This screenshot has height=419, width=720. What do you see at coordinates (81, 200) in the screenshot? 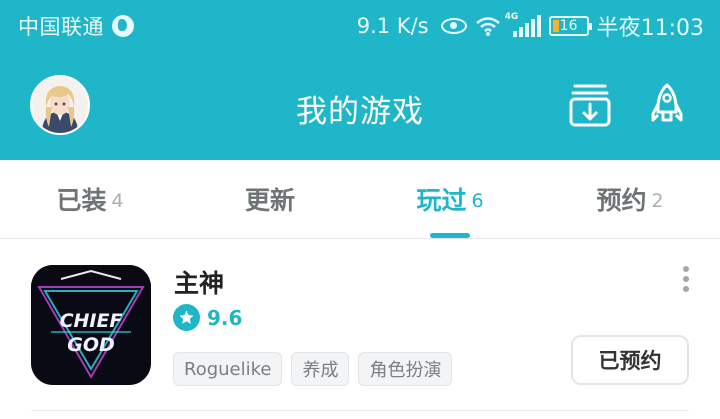
I see `tab-label: 已装` at bounding box center [81, 200].